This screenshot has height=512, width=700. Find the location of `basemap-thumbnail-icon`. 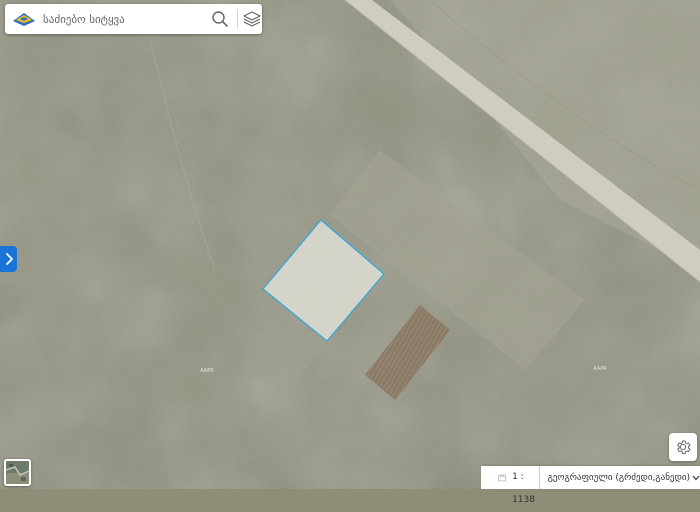

basemap-thumbnail-icon is located at coordinates (17, 472).